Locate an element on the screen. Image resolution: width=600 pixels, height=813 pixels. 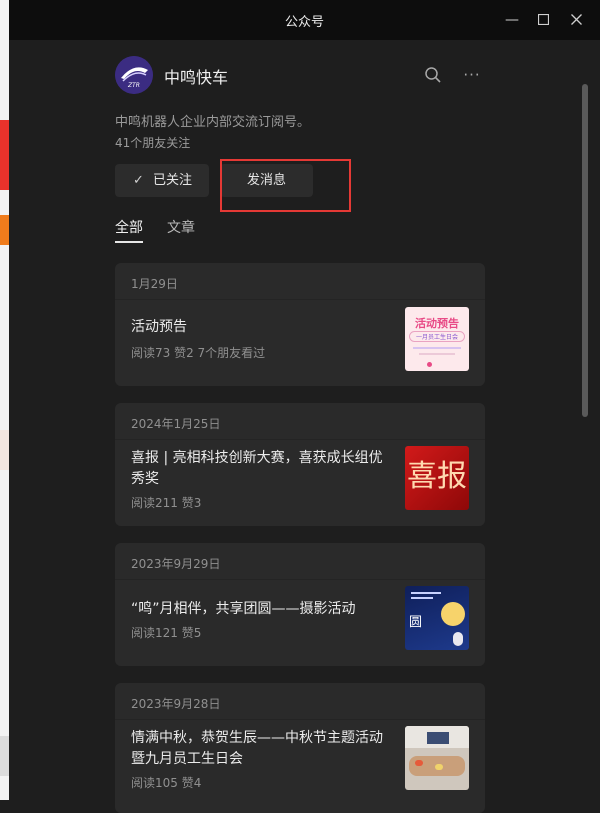
thumbnail-text: 活动预告 is located at coordinates (437, 323).